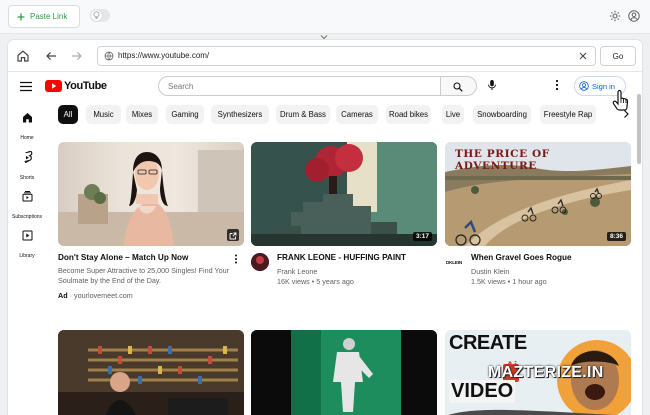  Describe the element at coordinates (568, 114) in the screenshot. I see `chip-freestyle-rap: Freestyle Rap` at that location.